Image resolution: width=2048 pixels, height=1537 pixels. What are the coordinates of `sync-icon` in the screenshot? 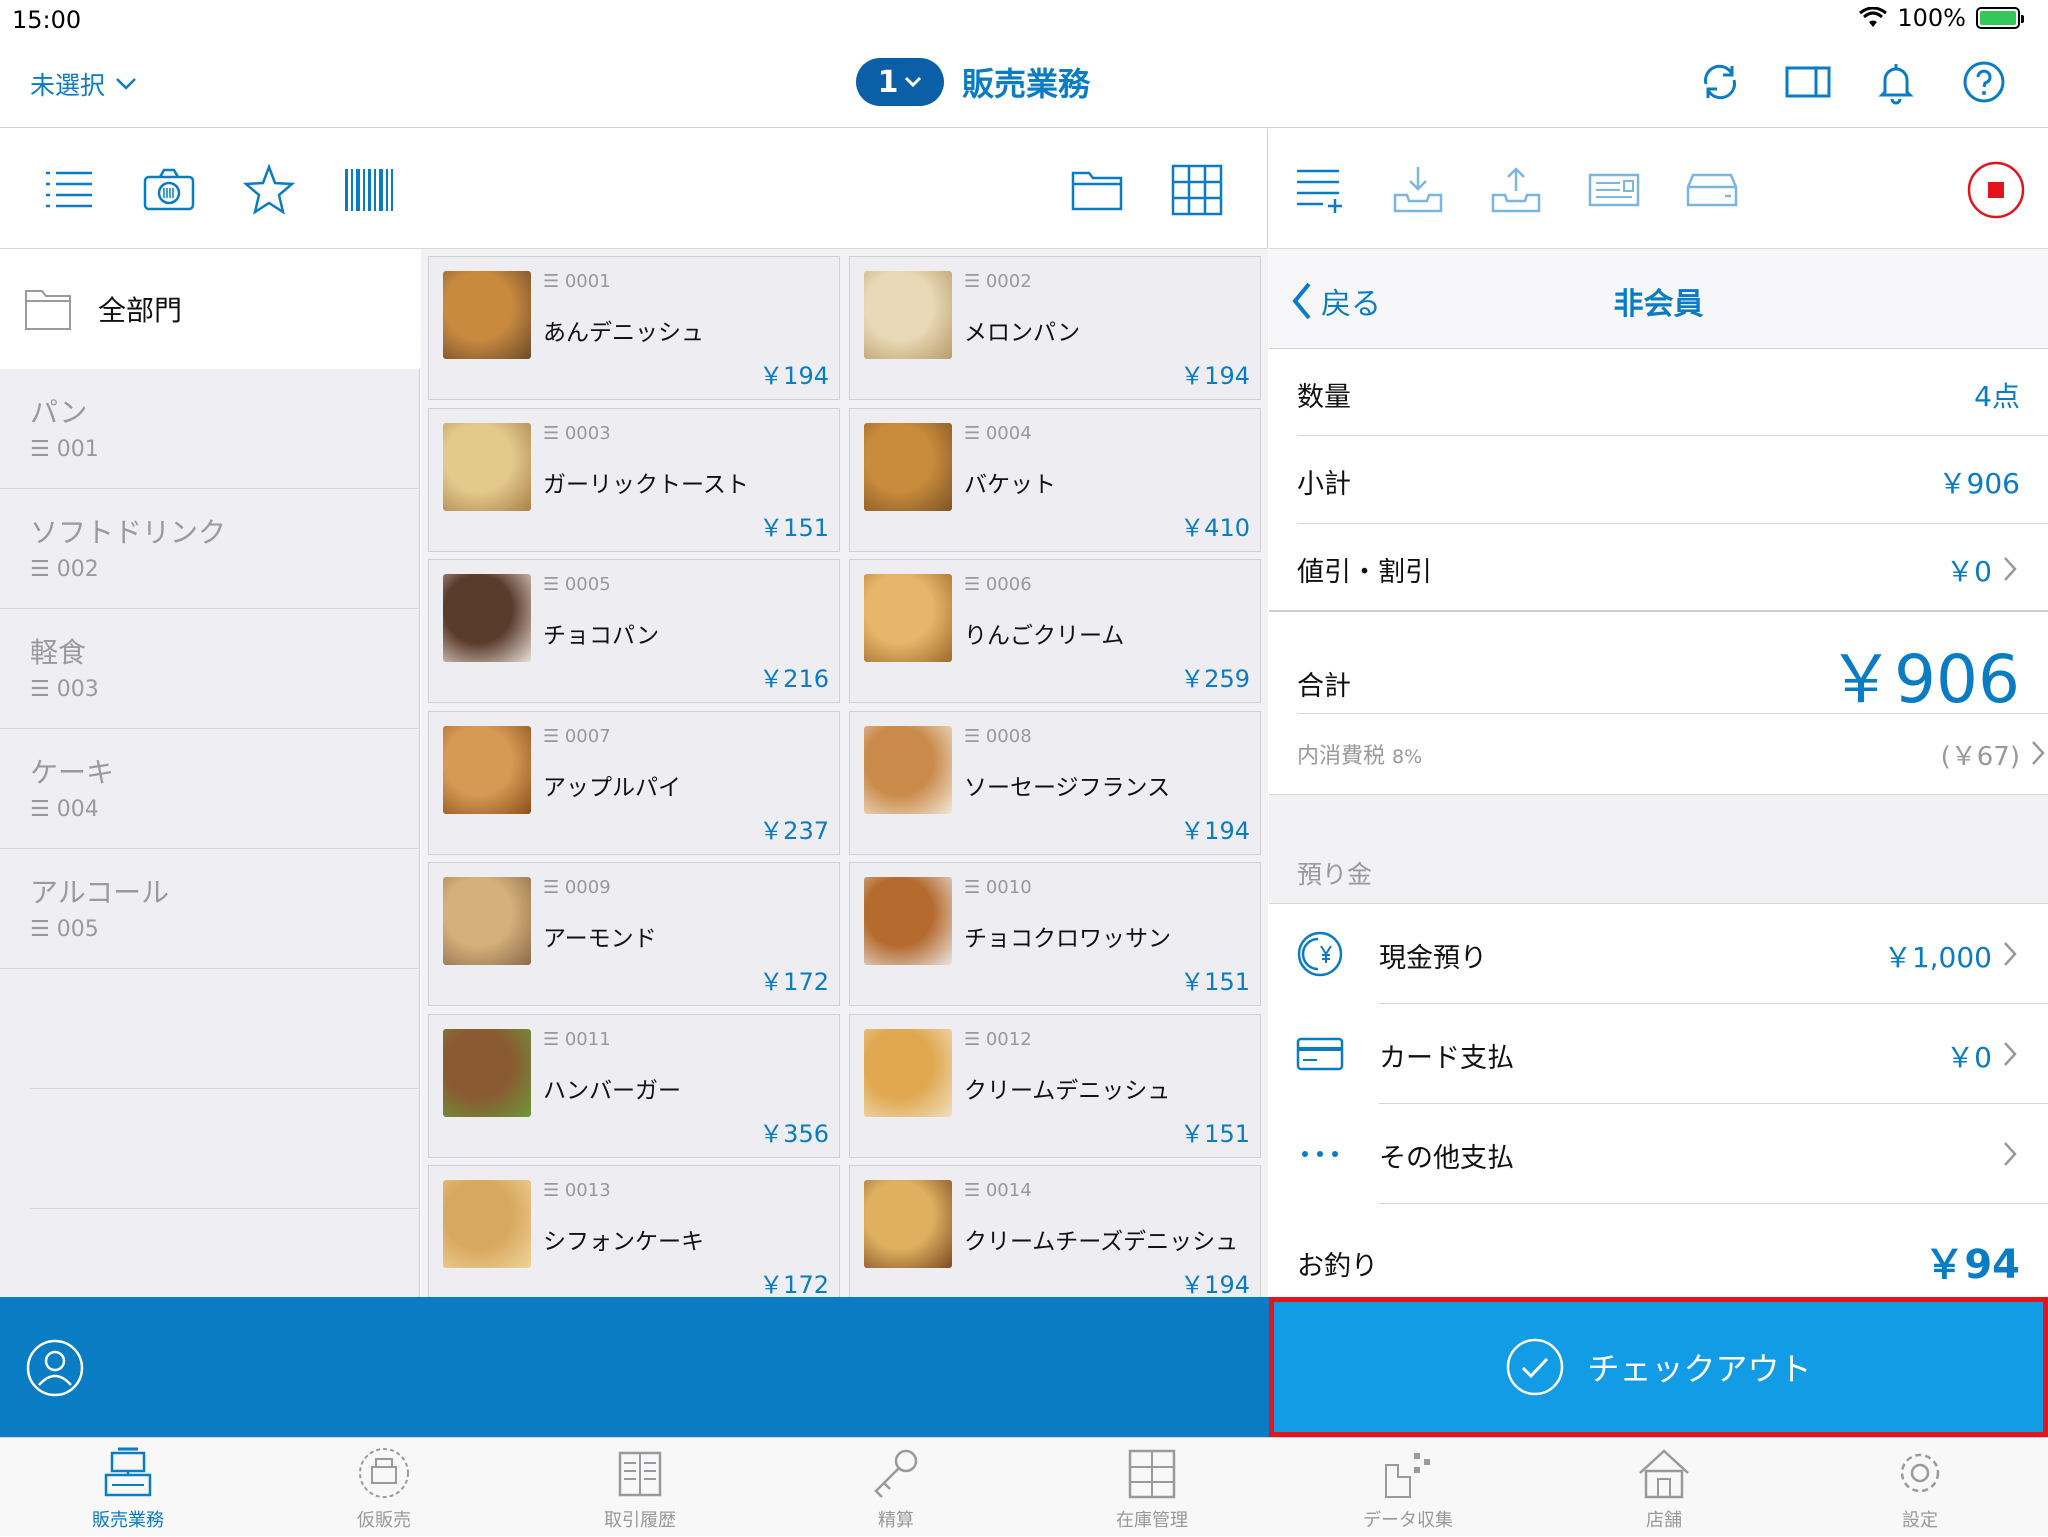 It's located at (1720, 82).